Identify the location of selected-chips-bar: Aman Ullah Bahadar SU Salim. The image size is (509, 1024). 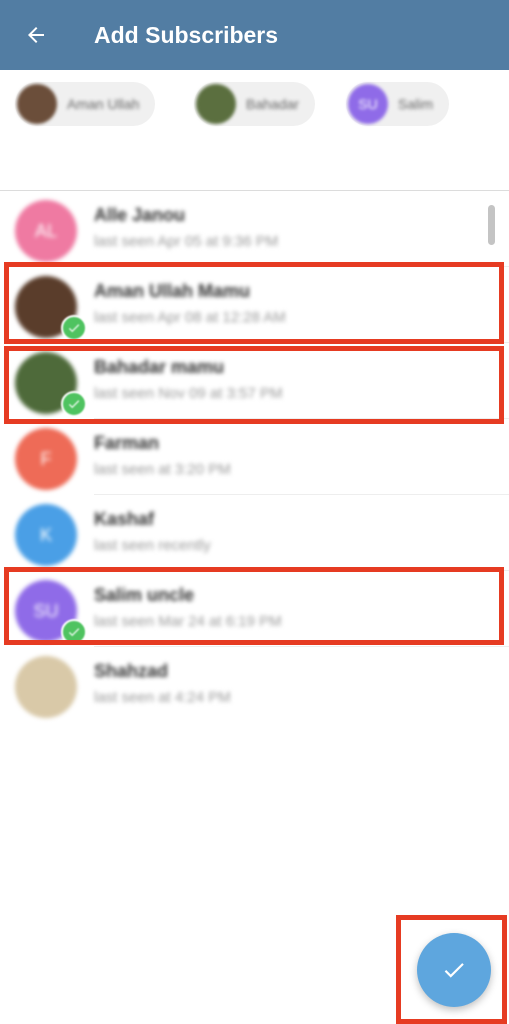
(254, 130).